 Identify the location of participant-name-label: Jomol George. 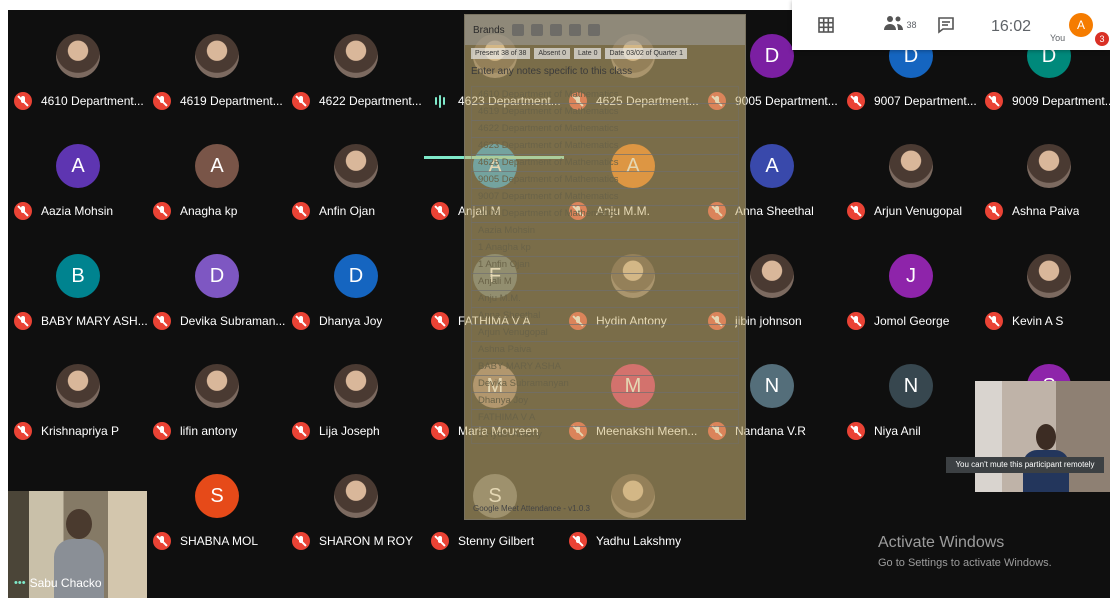
(914, 321).